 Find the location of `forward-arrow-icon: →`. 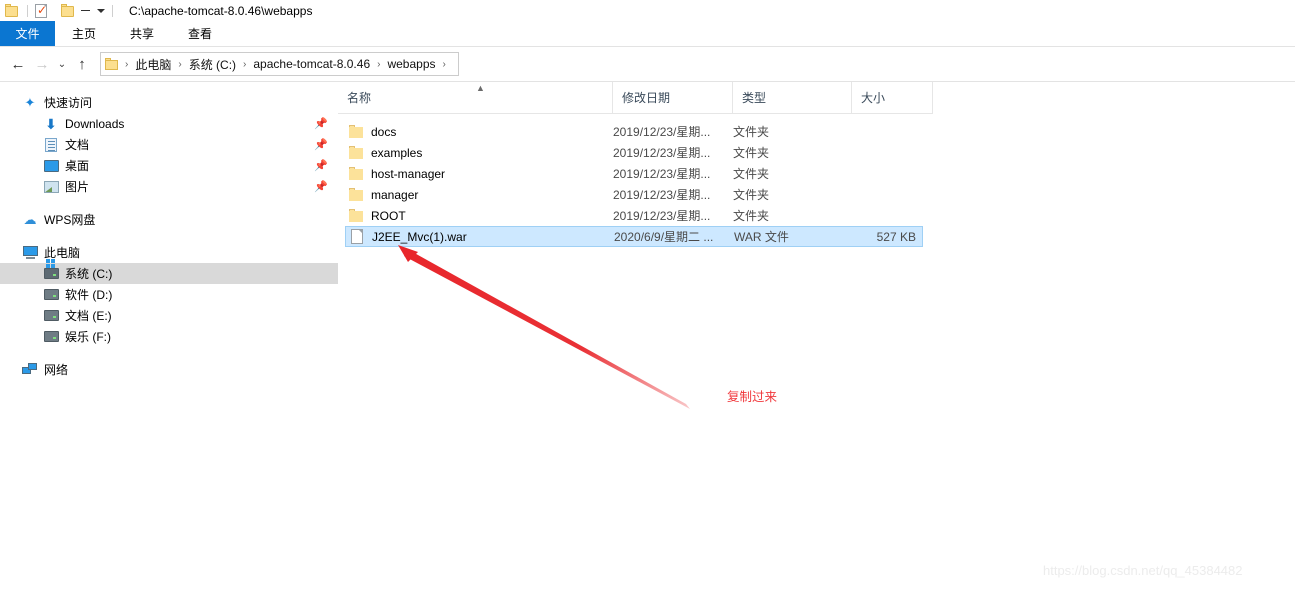

forward-arrow-icon: → is located at coordinates (42, 64).